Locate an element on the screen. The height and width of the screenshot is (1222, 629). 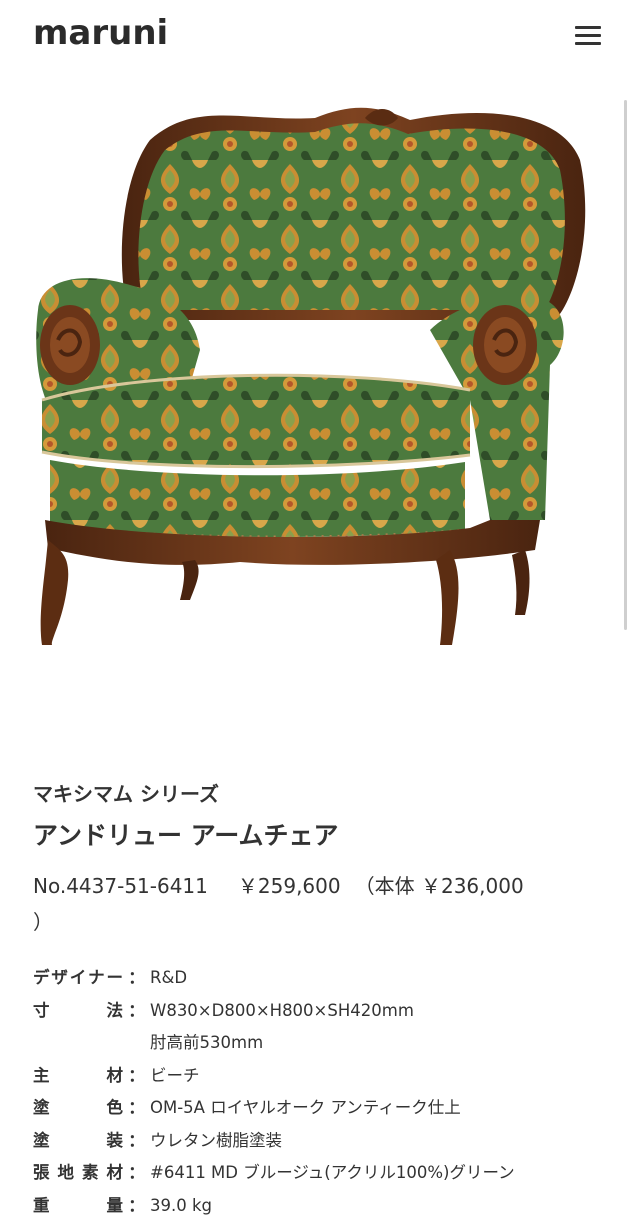
spec-label: 塗装 is located at coordinates (78, 1141).